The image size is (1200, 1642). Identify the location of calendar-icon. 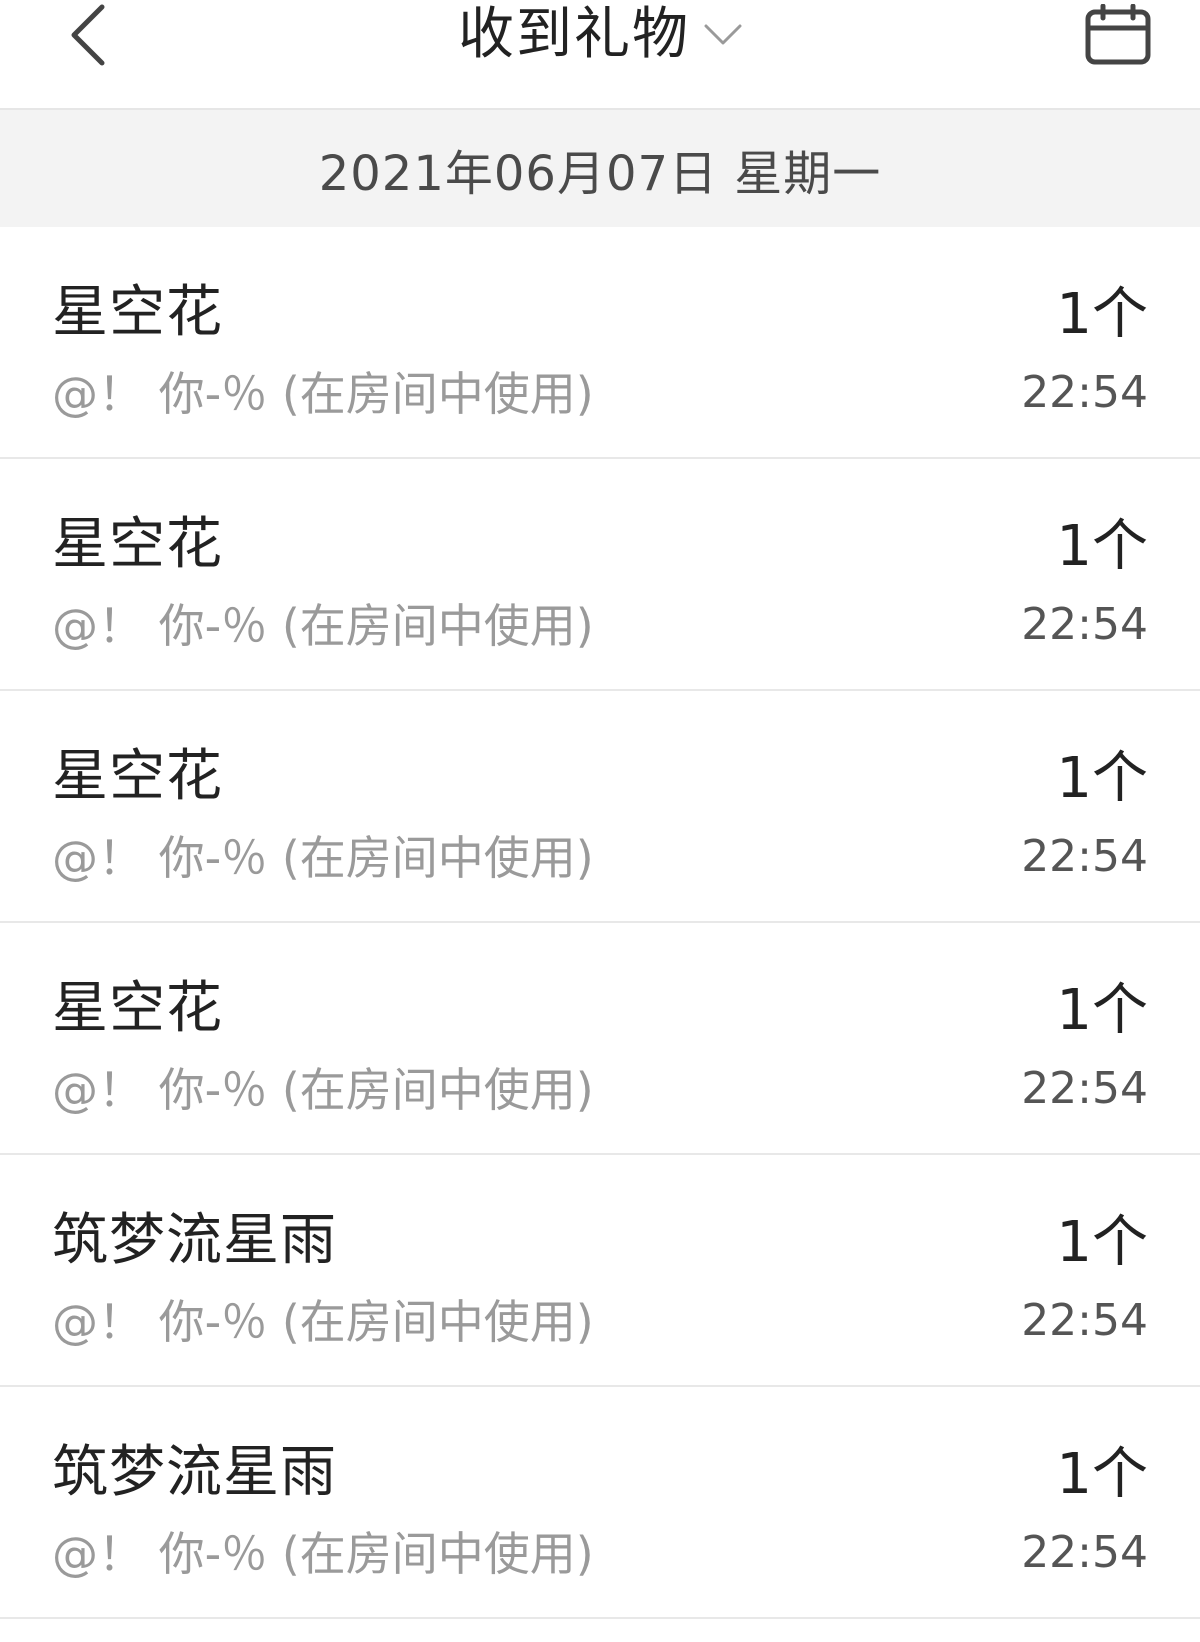
(1118, 34).